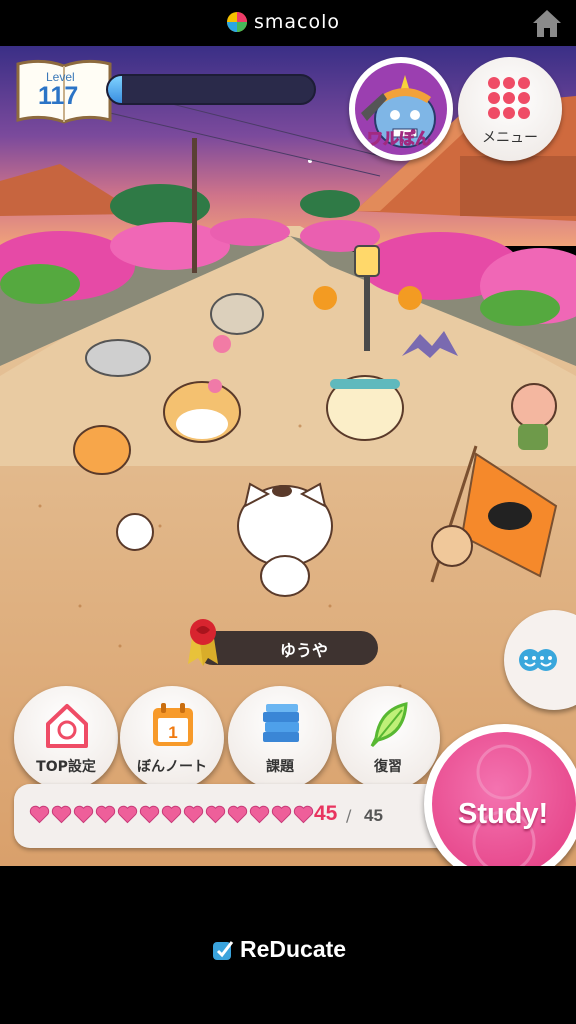 This screenshot has height=1024, width=576. What do you see at coordinates (503, 814) in the screenshot?
I see `study-label: Study!` at bounding box center [503, 814].